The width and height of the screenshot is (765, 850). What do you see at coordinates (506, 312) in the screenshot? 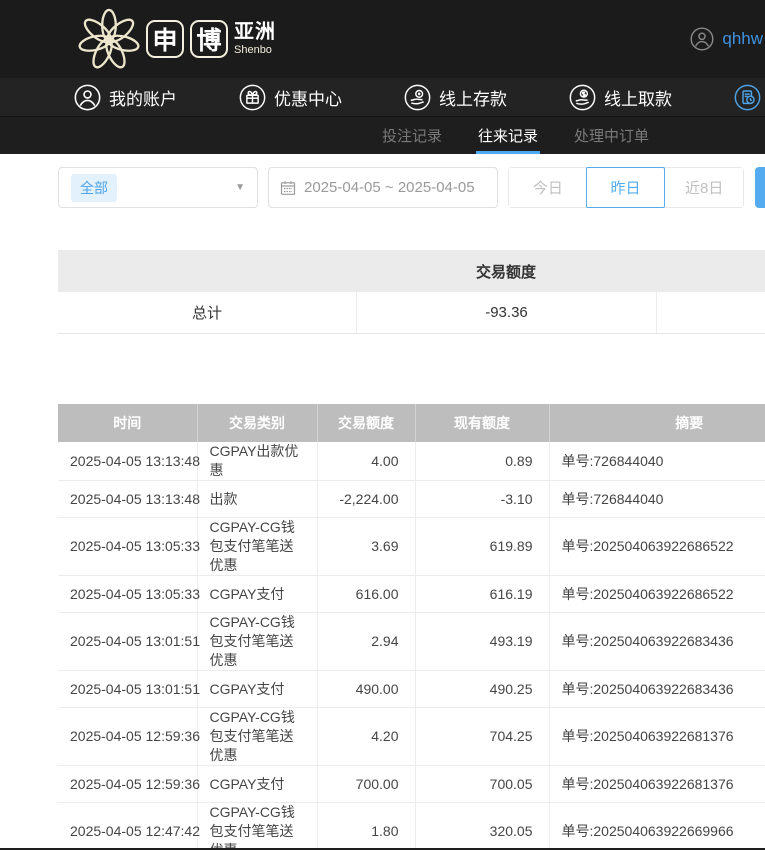
I see `summary-total-value: -93.36` at bounding box center [506, 312].